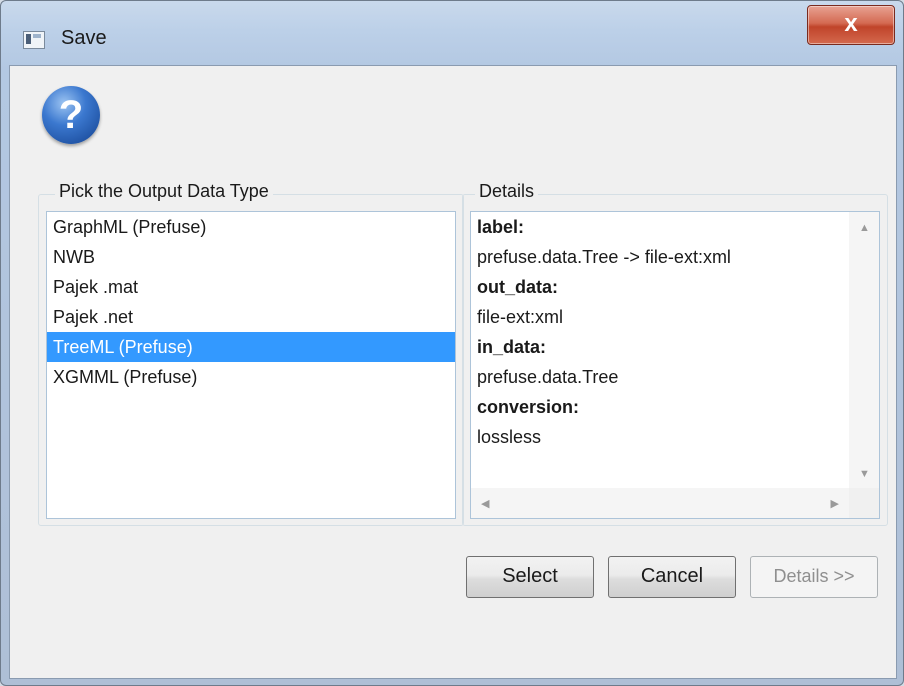 Image resolution: width=904 pixels, height=686 pixels. I want to click on vertical-scrollbar: ▲ ▼, so click(864, 350).